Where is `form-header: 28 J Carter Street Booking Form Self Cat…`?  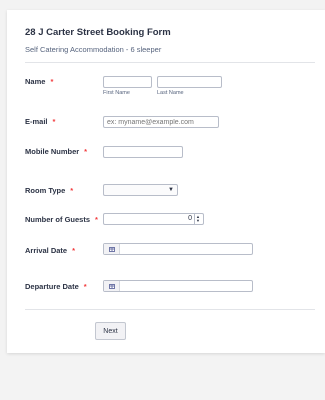 form-header: 28 J Carter Street Booking Form Self Cat… is located at coordinates (170, 40).